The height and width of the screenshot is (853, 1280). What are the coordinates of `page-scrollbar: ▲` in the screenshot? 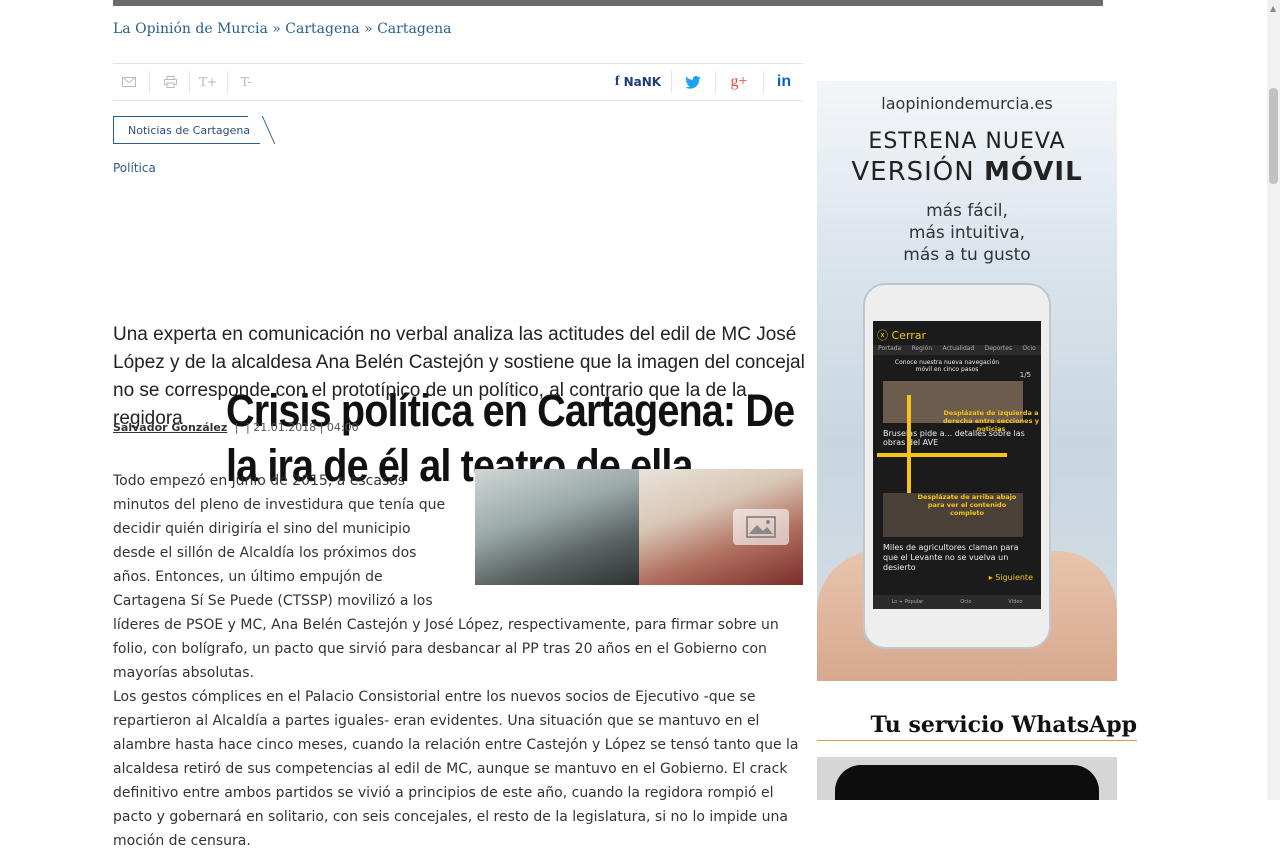 It's located at (1273, 400).